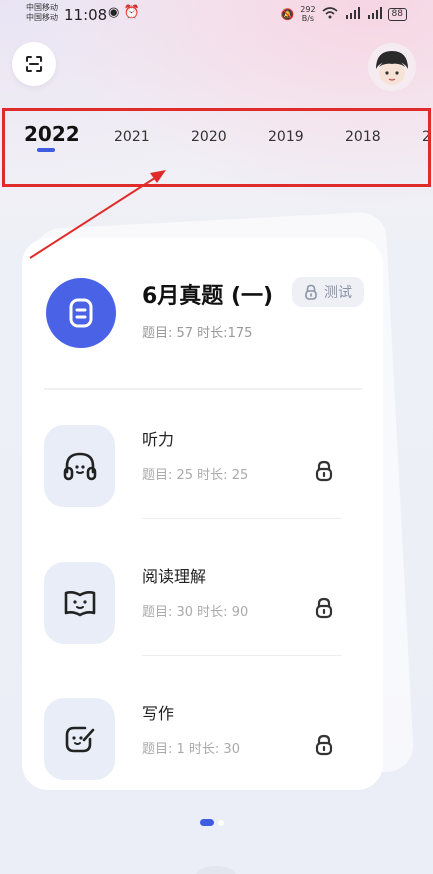 The height and width of the screenshot is (874, 433). I want to click on exam-meta: 题目: 57 时长:175, so click(197, 333).